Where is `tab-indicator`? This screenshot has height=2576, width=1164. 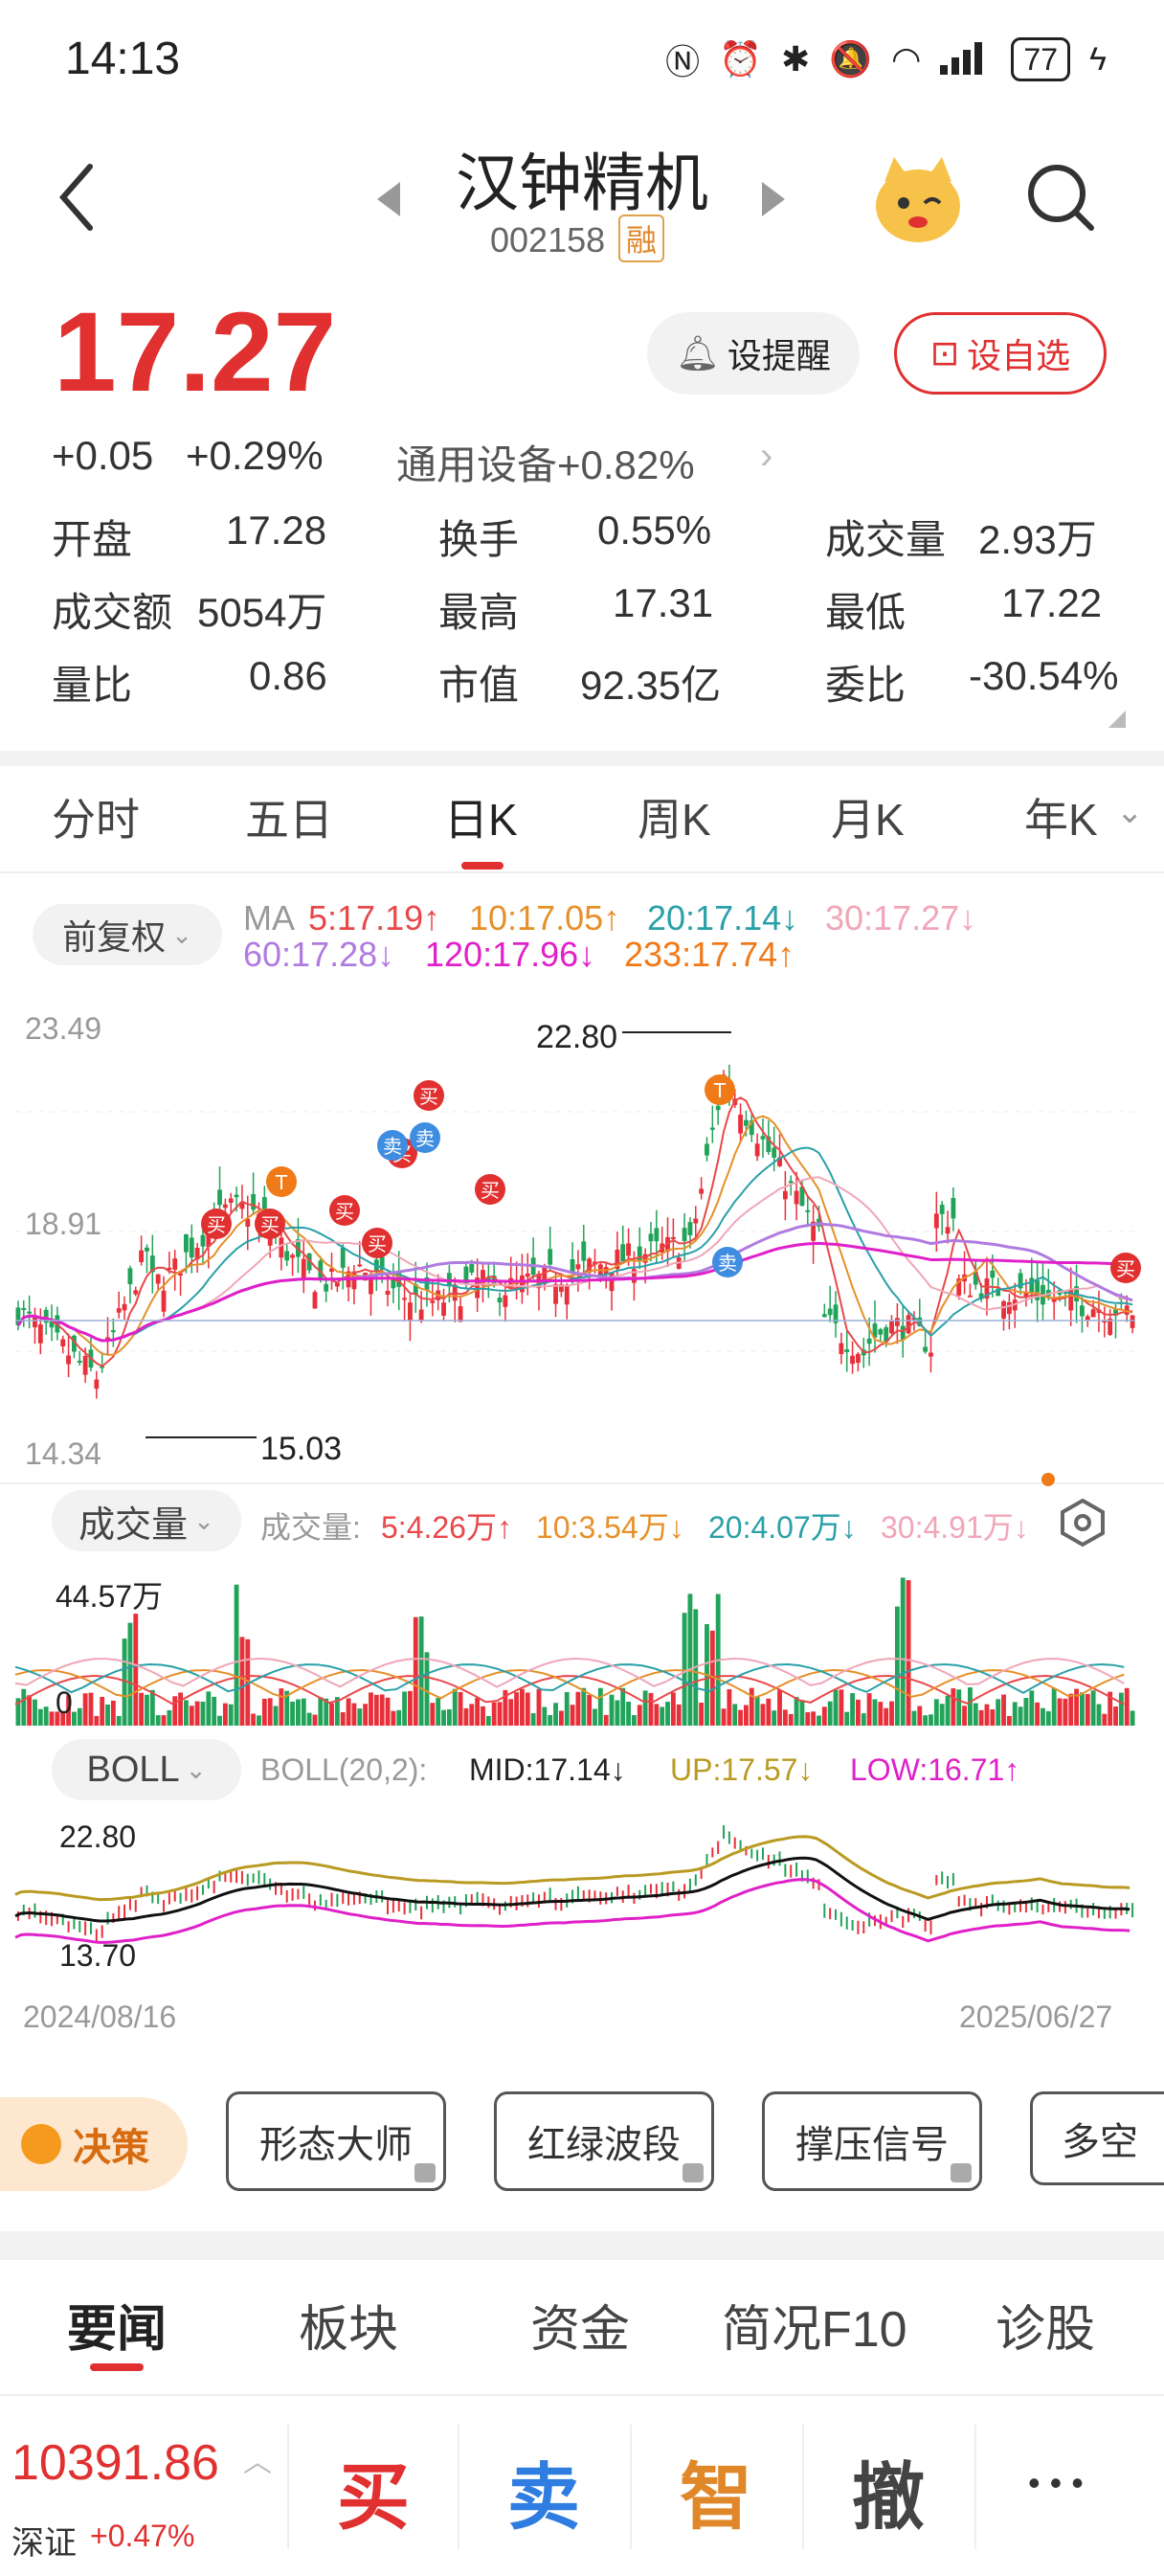
tab-indicator is located at coordinates (483, 866).